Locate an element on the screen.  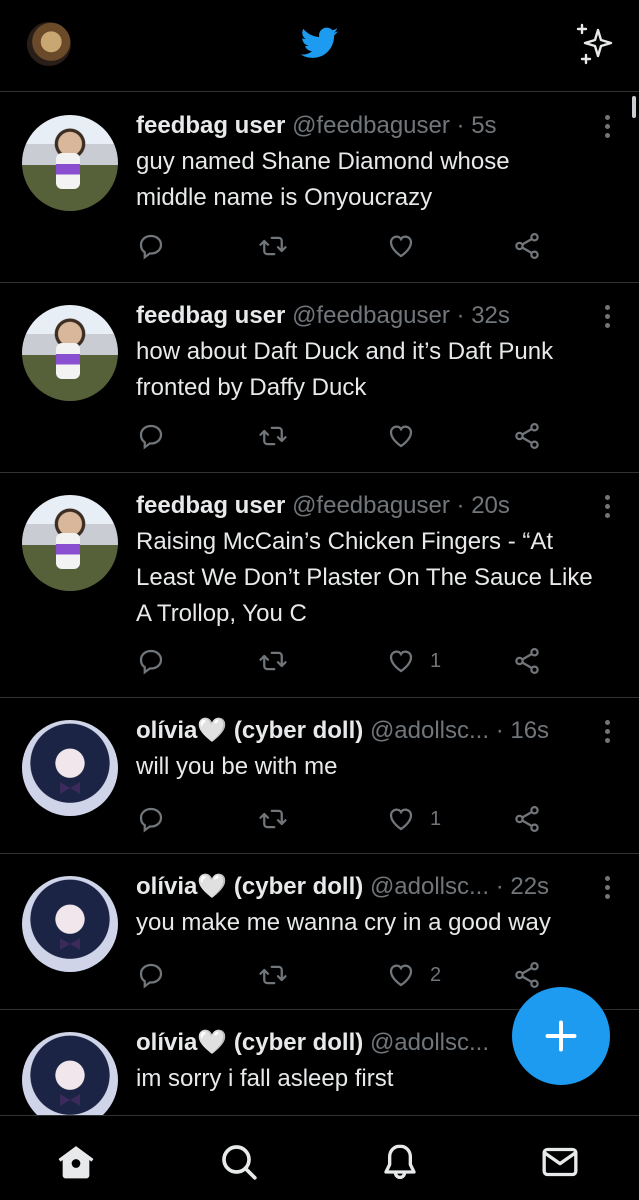
tweet-time: · 5s is located at coordinates (476, 125).